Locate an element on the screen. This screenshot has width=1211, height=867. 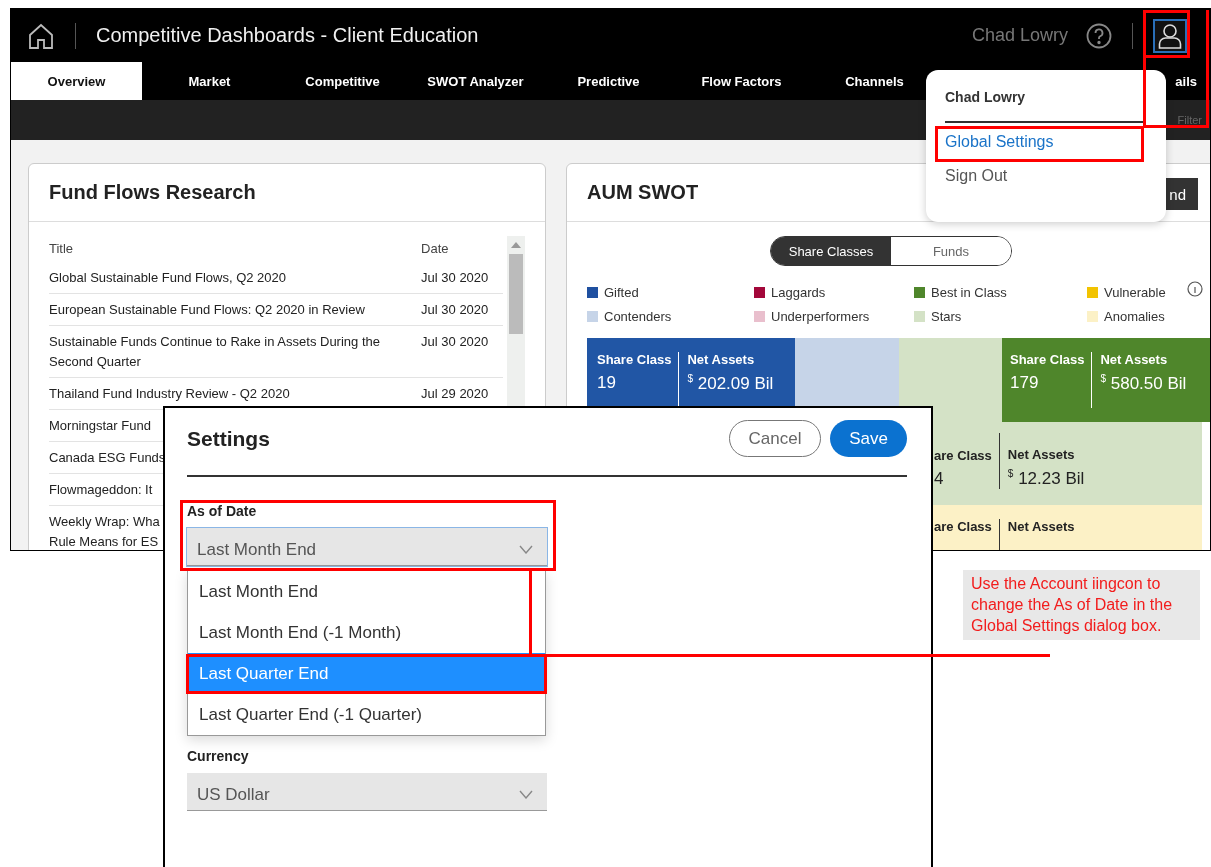
menu-item: Sign Out is located at coordinates (1045, 176).